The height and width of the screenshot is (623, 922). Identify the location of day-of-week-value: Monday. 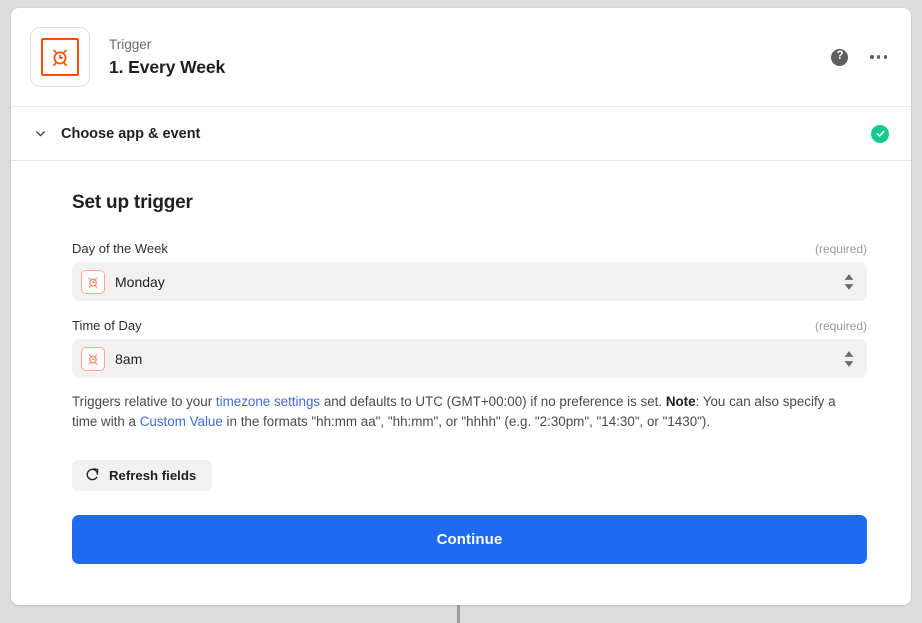
(140, 281).